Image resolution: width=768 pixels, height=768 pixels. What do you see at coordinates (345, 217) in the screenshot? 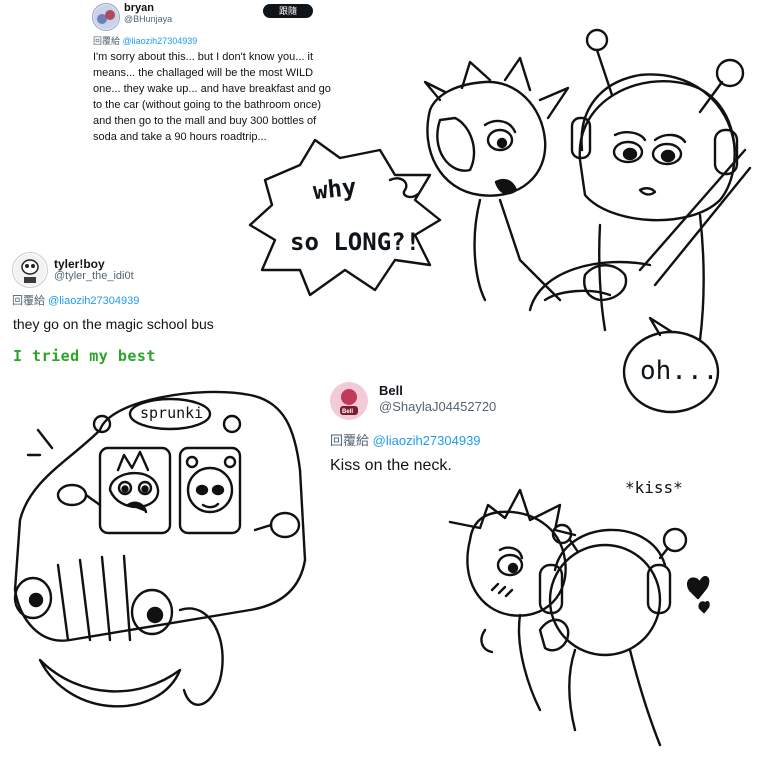
I see `speech-bubble-why` at bounding box center [345, 217].